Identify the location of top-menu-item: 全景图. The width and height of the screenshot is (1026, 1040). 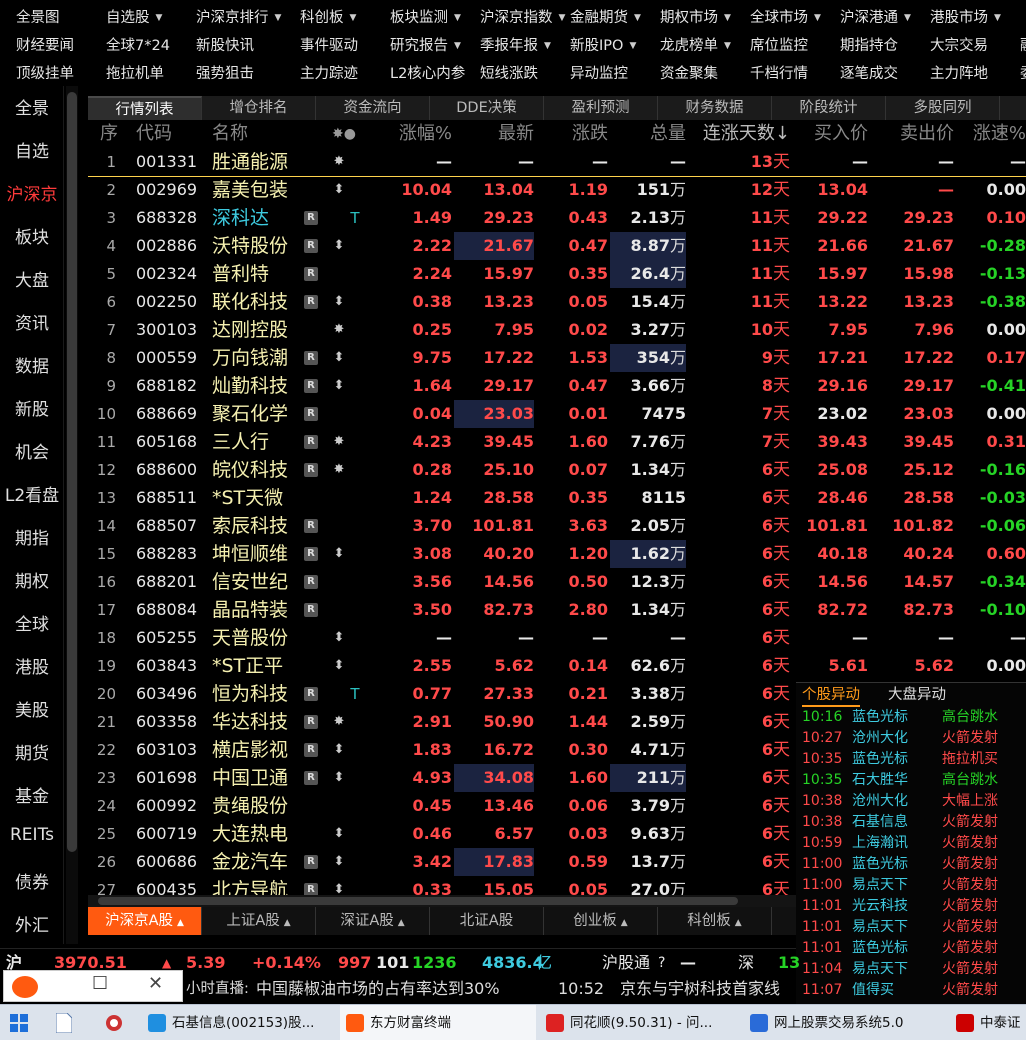
(38, 16).